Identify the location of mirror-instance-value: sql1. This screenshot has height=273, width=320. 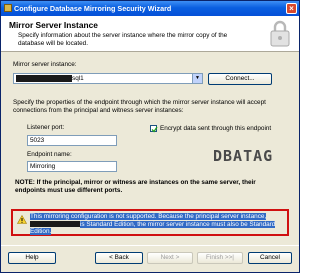
(78, 78).